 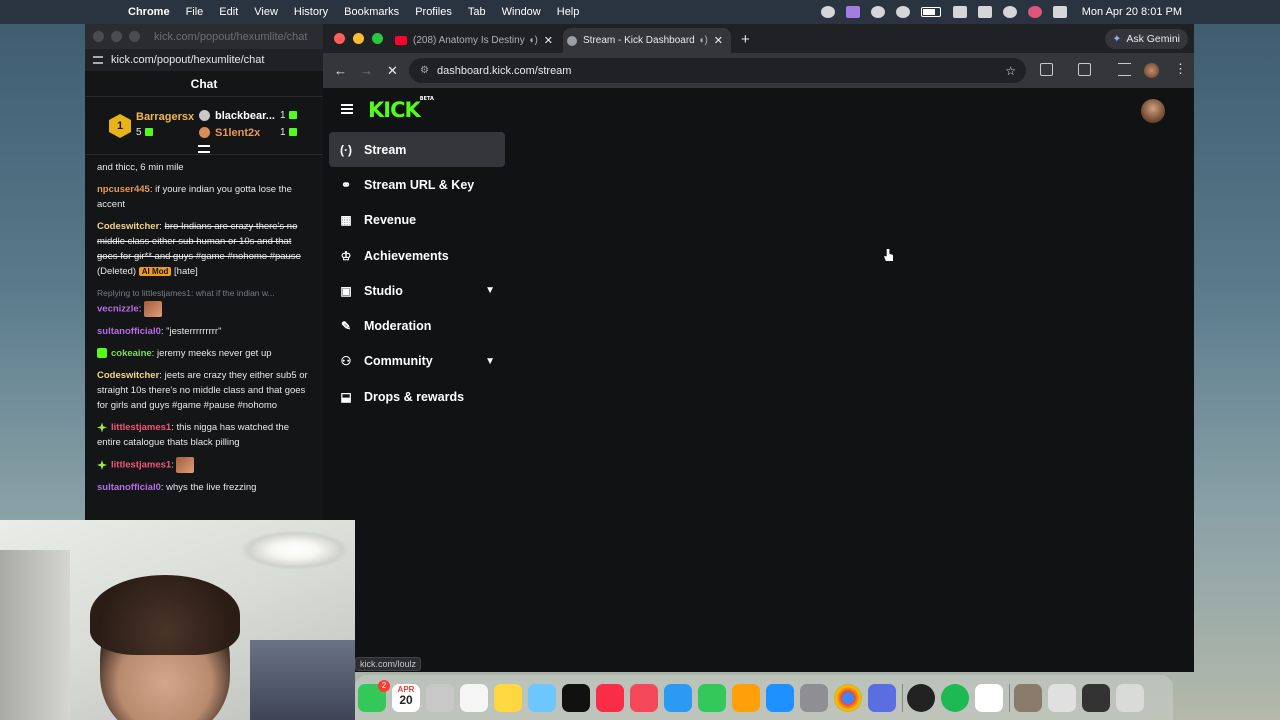 What do you see at coordinates (568, 12) in the screenshot?
I see `menu-help: Help` at bounding box center [568, 12].